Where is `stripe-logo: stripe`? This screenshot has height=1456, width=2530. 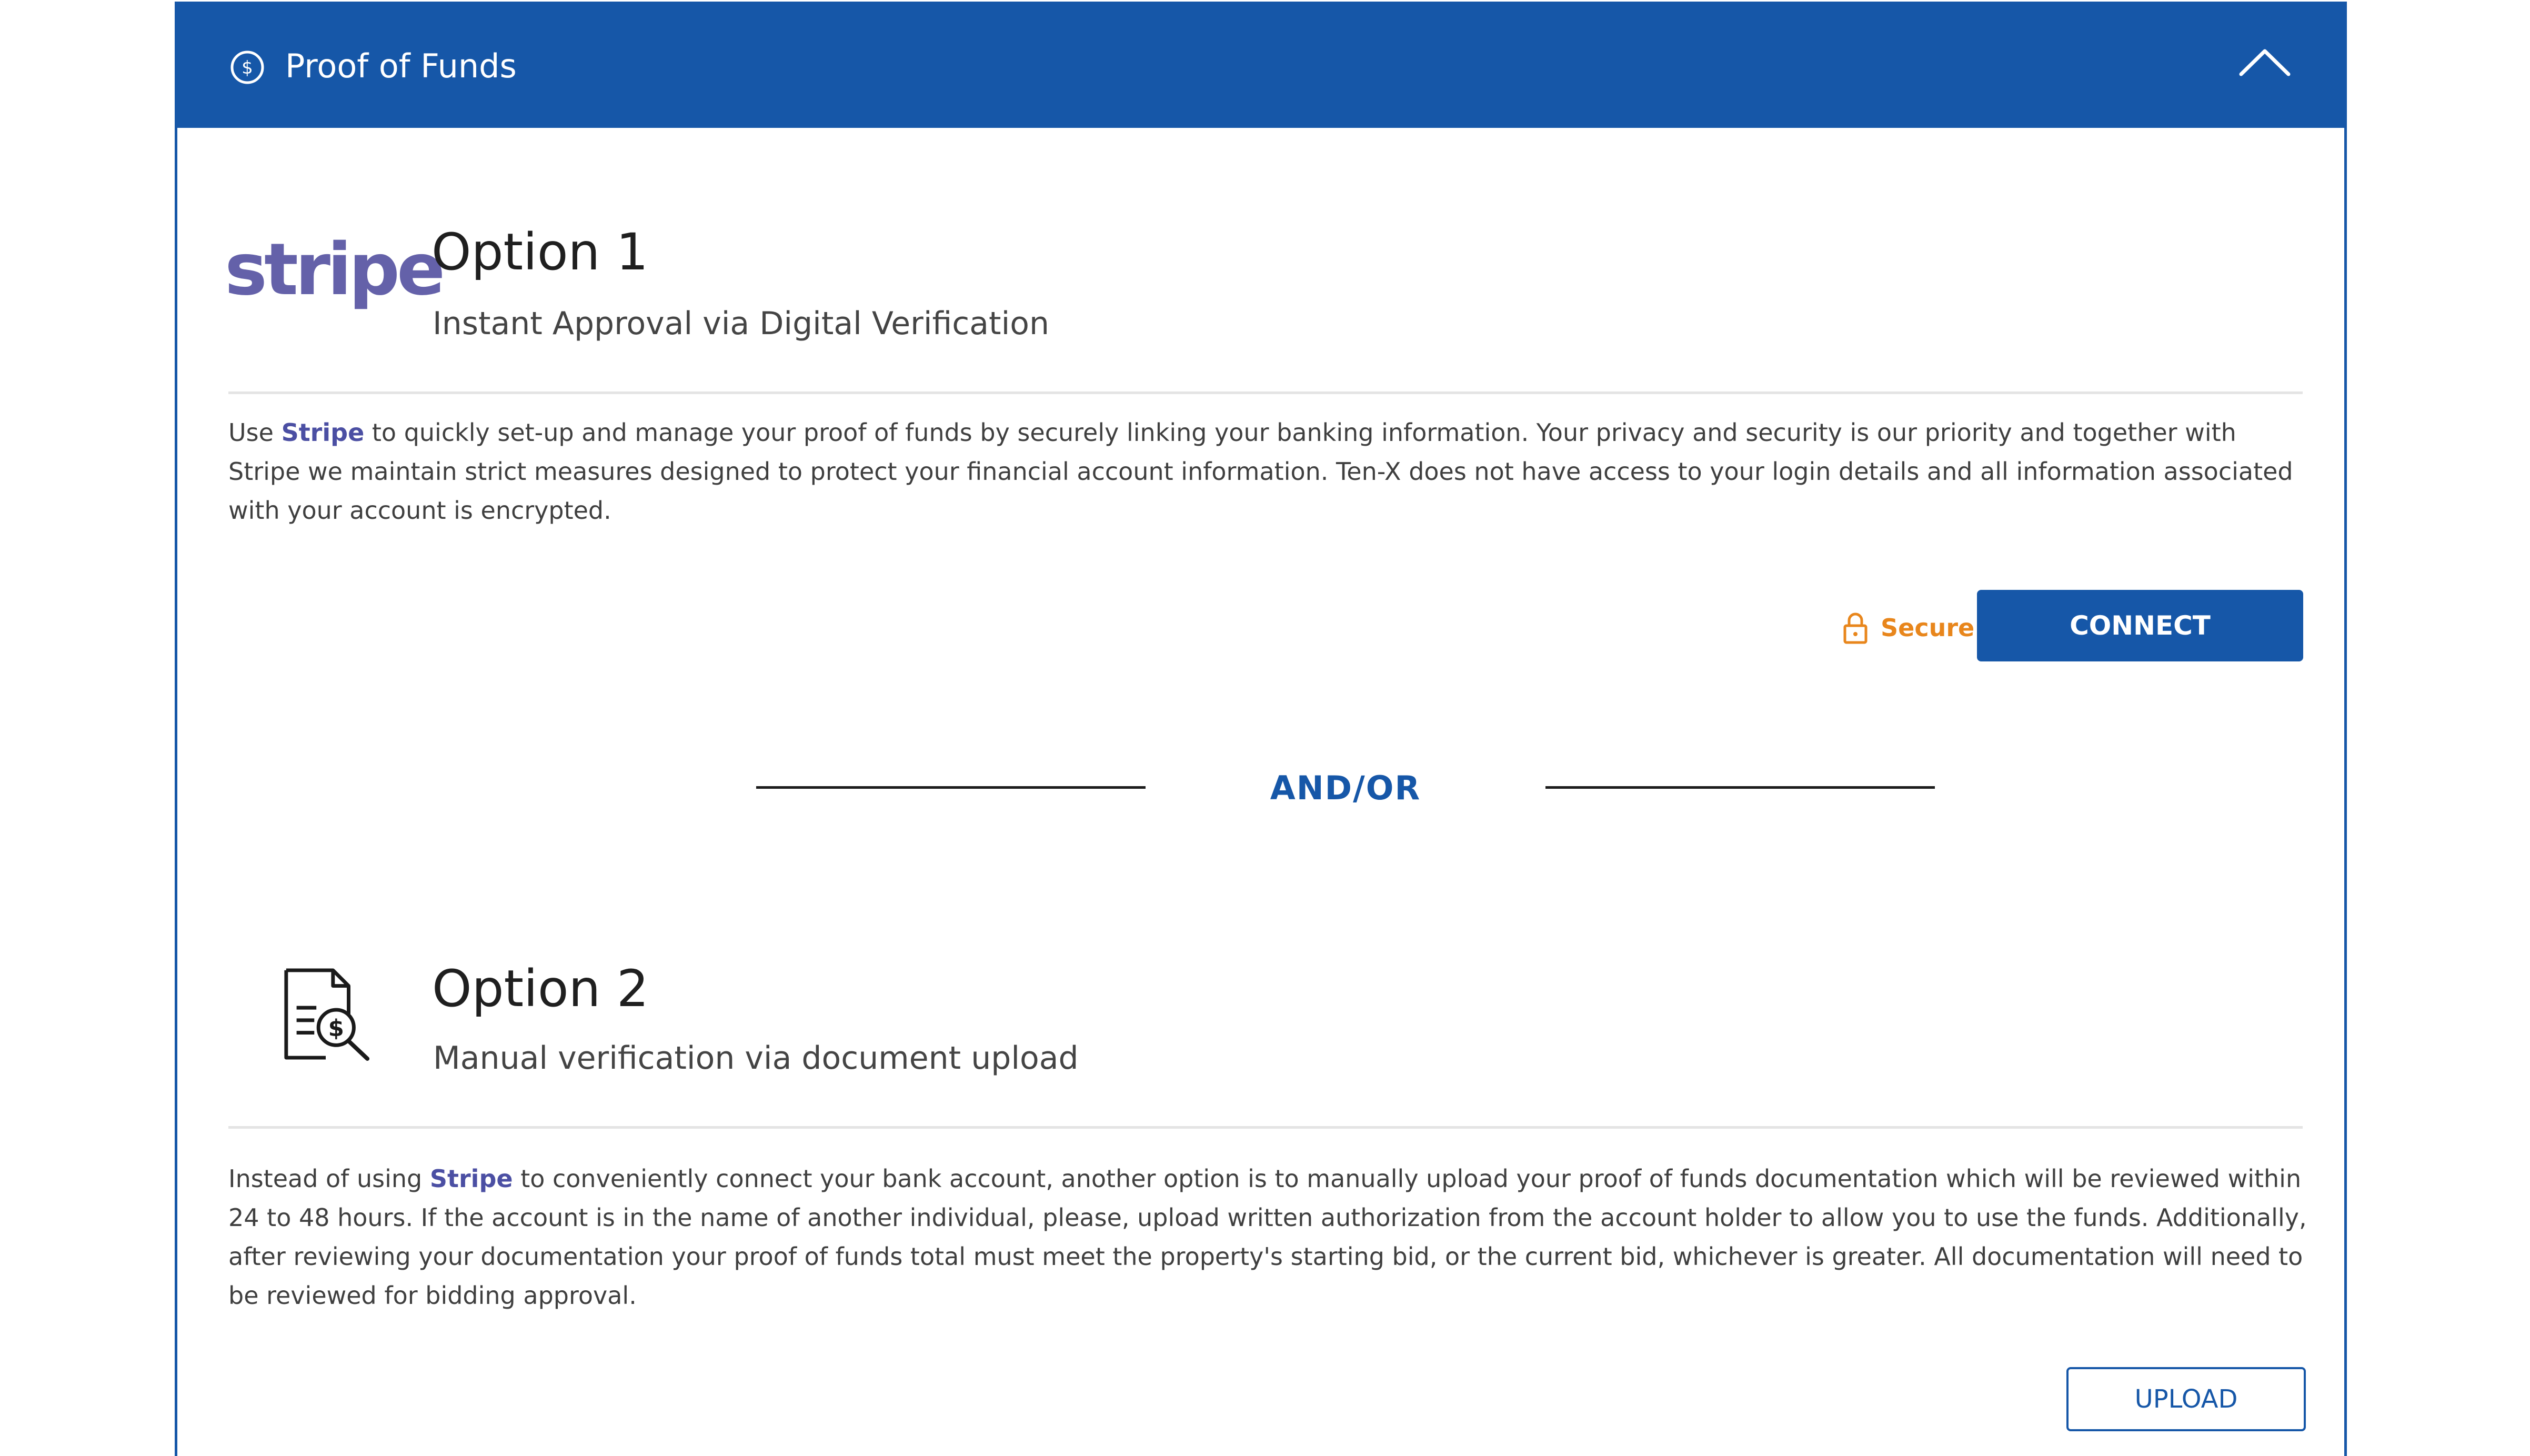
stripe-logo: stripe is located at coordinates (335, 270).